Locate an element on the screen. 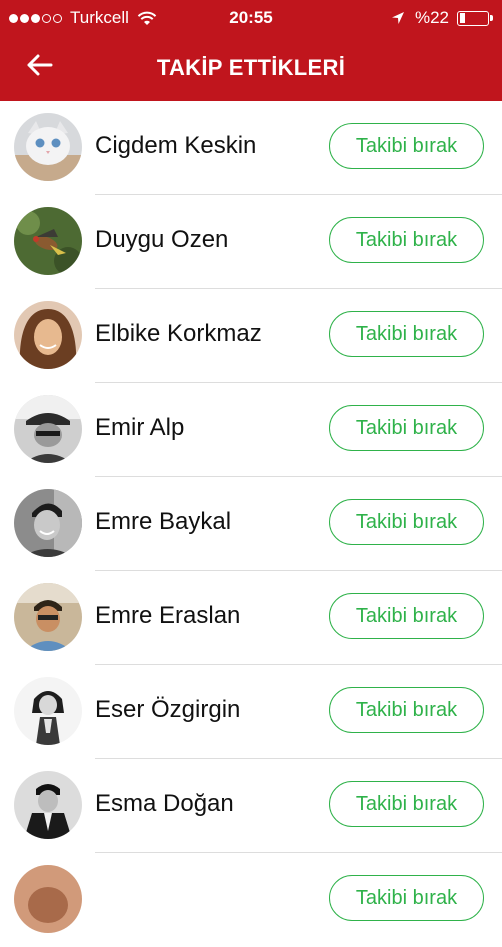 The image size is (502, 947). battery-icon is located at coordinates (475, 18).